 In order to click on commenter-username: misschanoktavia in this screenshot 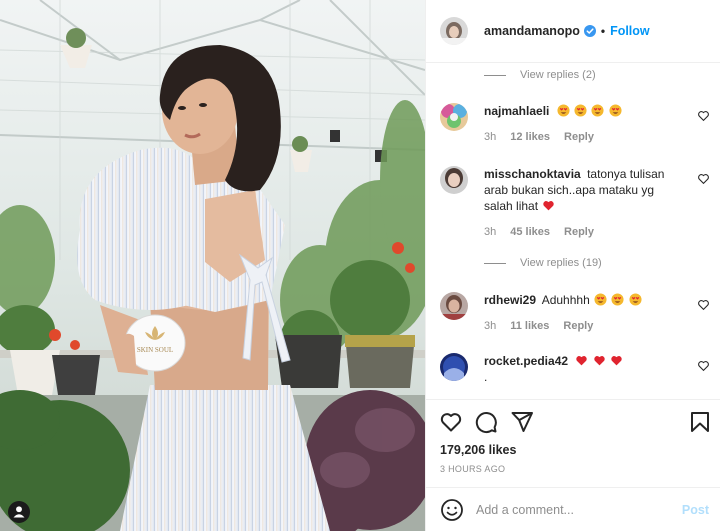, I will do `click(532, 174)`.